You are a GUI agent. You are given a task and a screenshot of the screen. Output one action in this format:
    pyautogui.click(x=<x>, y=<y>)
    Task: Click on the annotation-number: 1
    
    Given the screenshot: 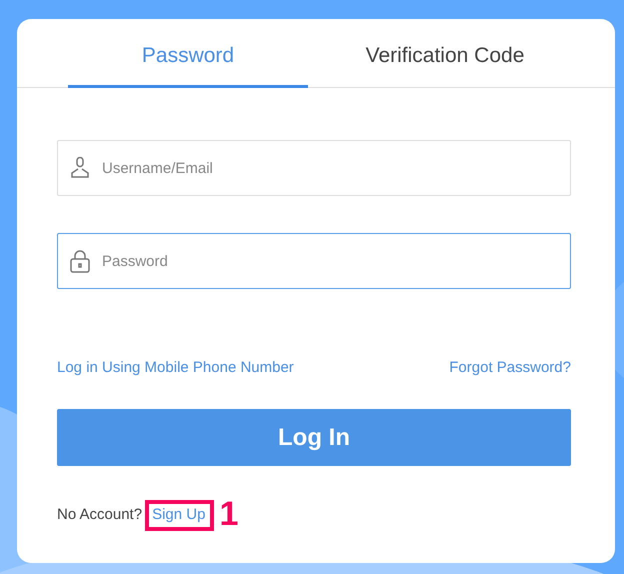 What is the action you would take?
    pyautogui.click(x=228, y=514)
    